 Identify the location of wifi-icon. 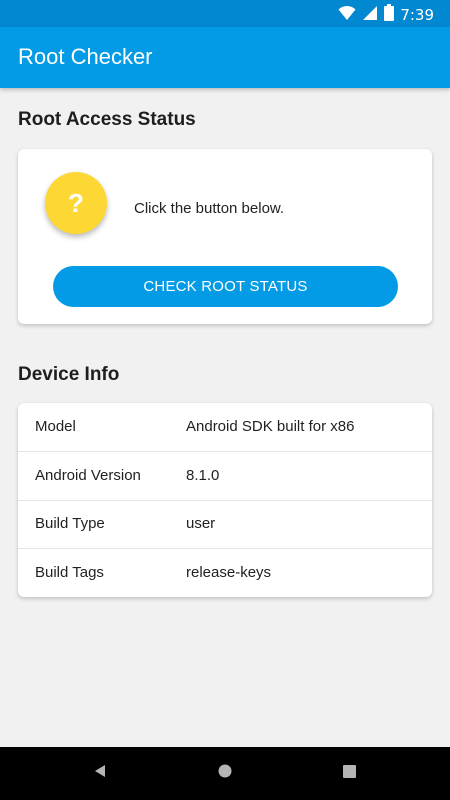
(347, 15).